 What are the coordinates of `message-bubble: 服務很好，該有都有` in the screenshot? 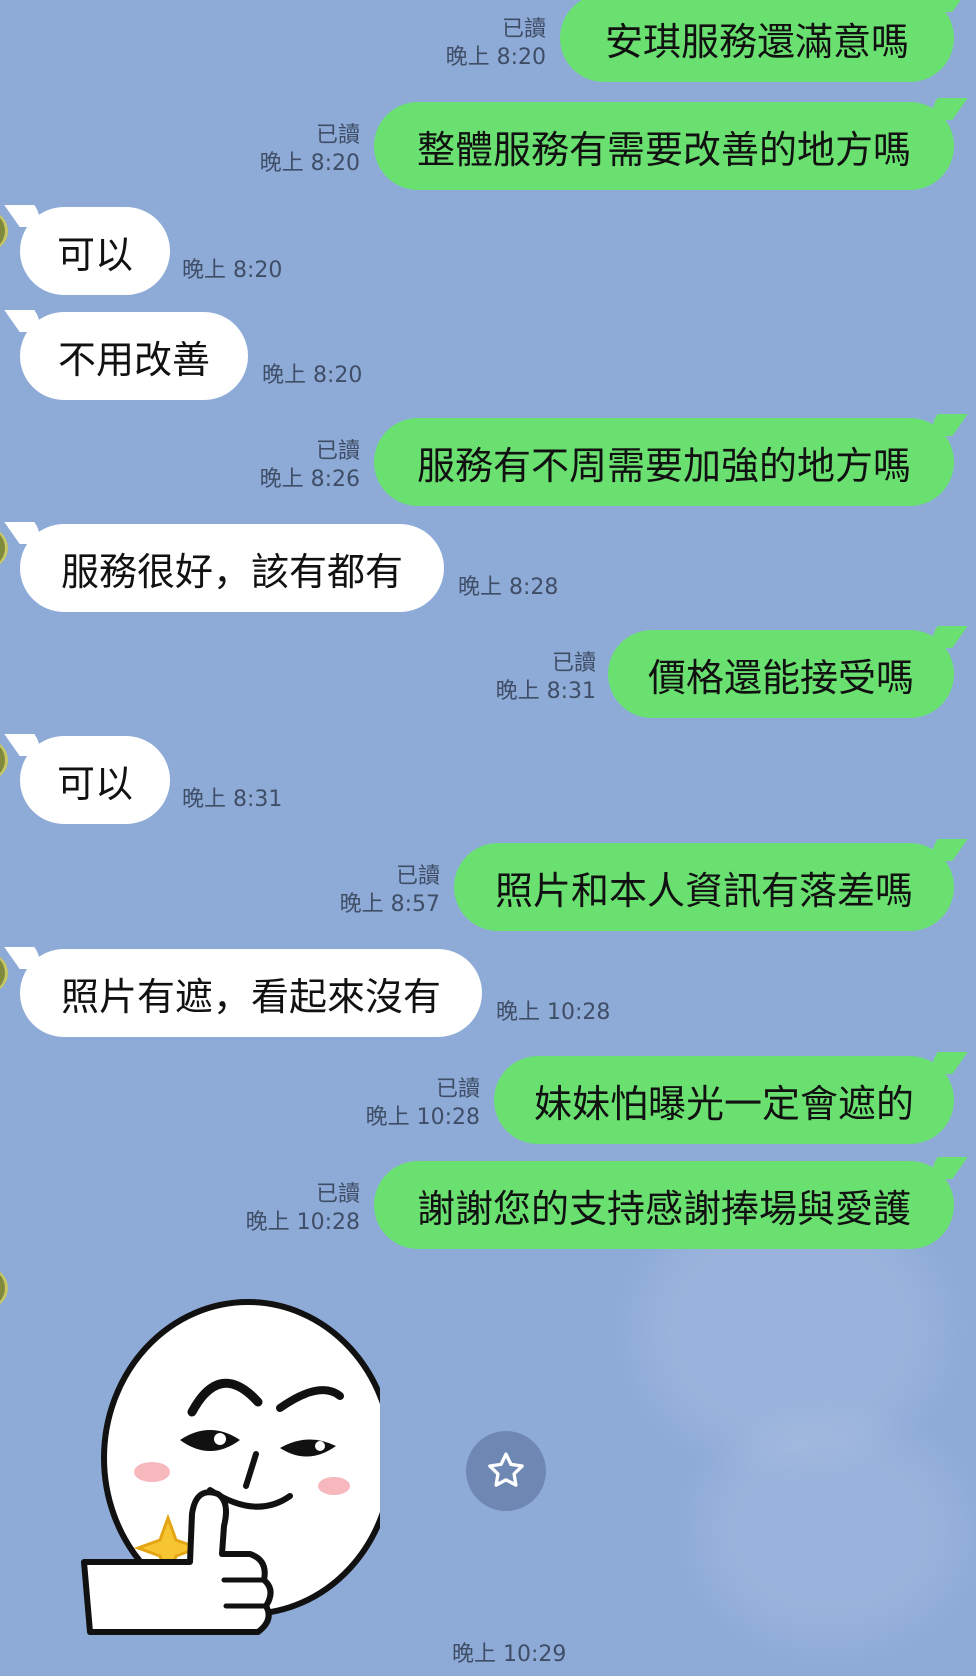 It's located at (232, 568).